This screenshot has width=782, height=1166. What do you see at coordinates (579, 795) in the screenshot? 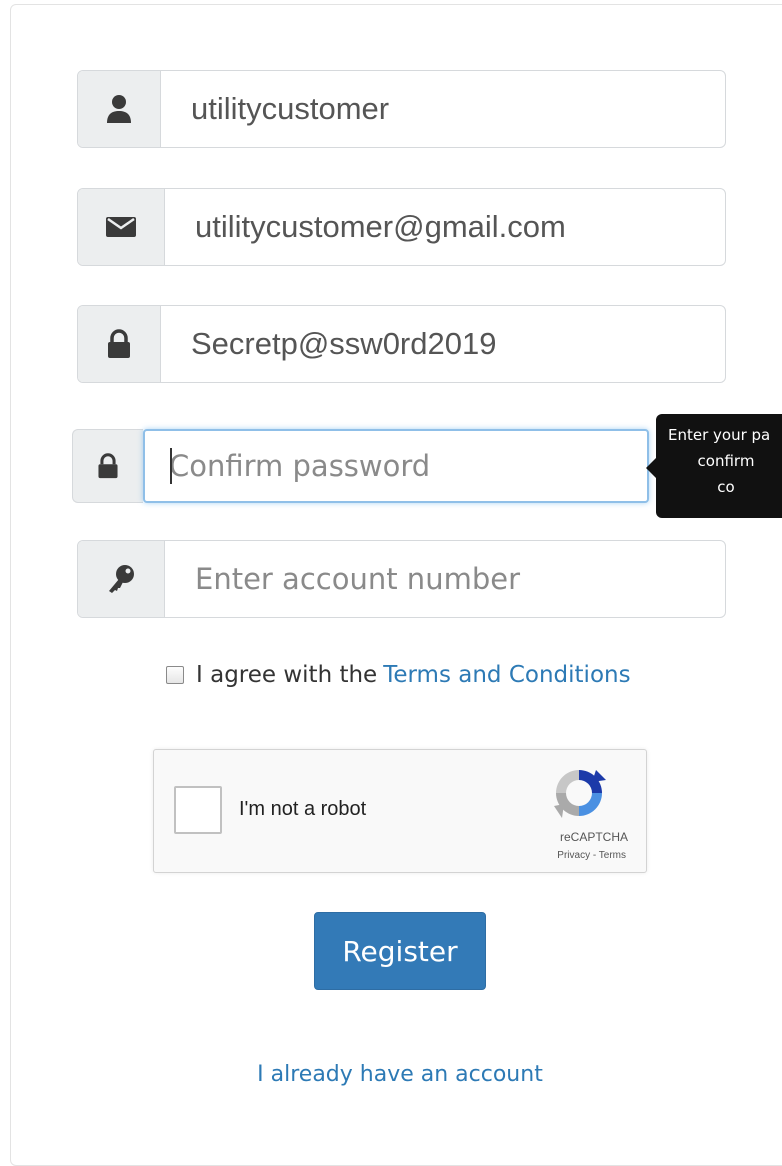
I see `recaptcha-logo-icon` at bounding box center [579, 795].